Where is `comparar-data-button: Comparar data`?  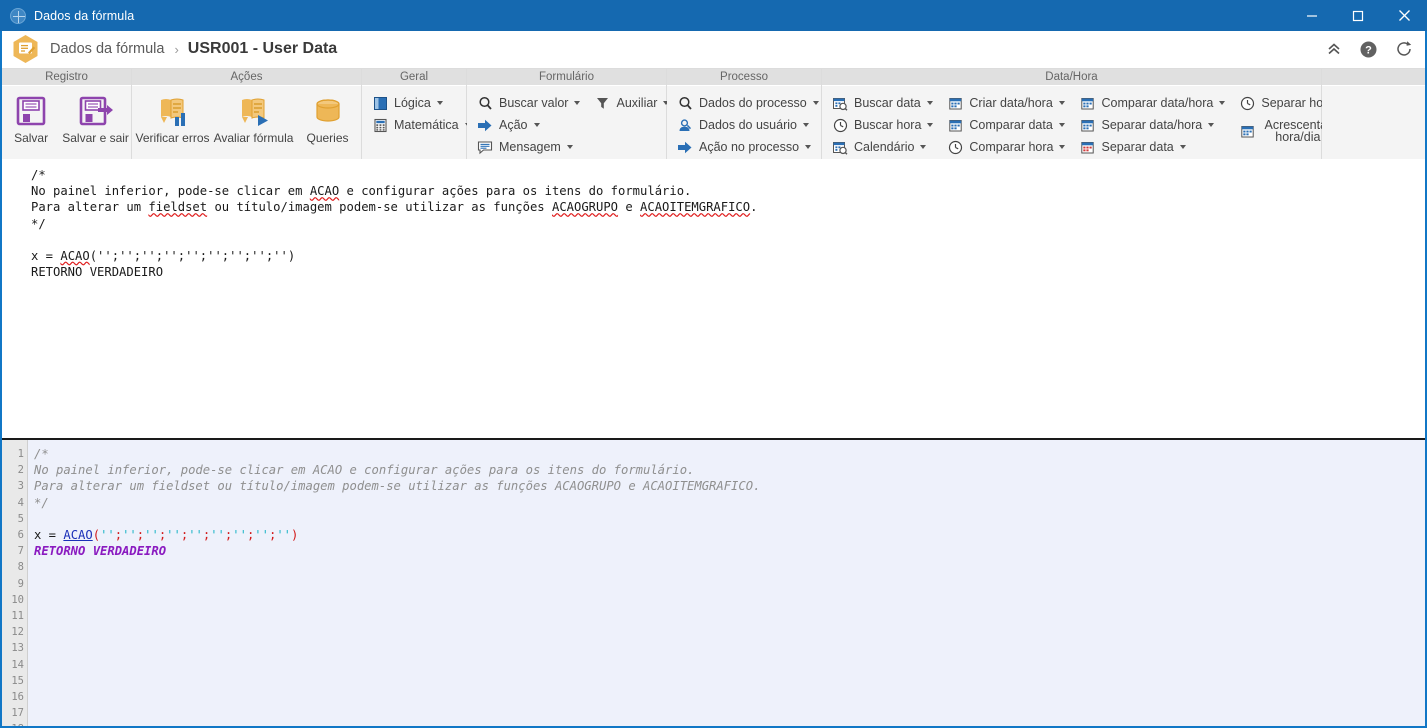 comparar-data-button: Comparar data is located at coordinates (1006, 125).